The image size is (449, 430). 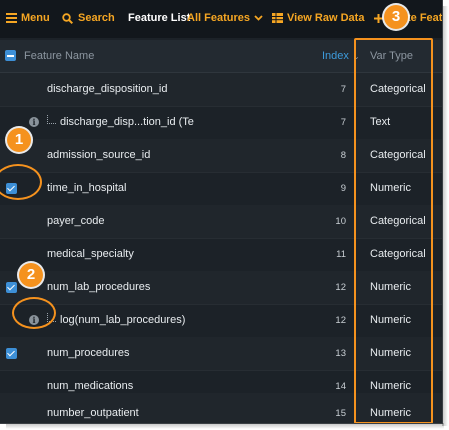 What do you see at coordinates (341, 254) in the screenshot?
I see `feature-index: 11` at bounding box center [341, 254].